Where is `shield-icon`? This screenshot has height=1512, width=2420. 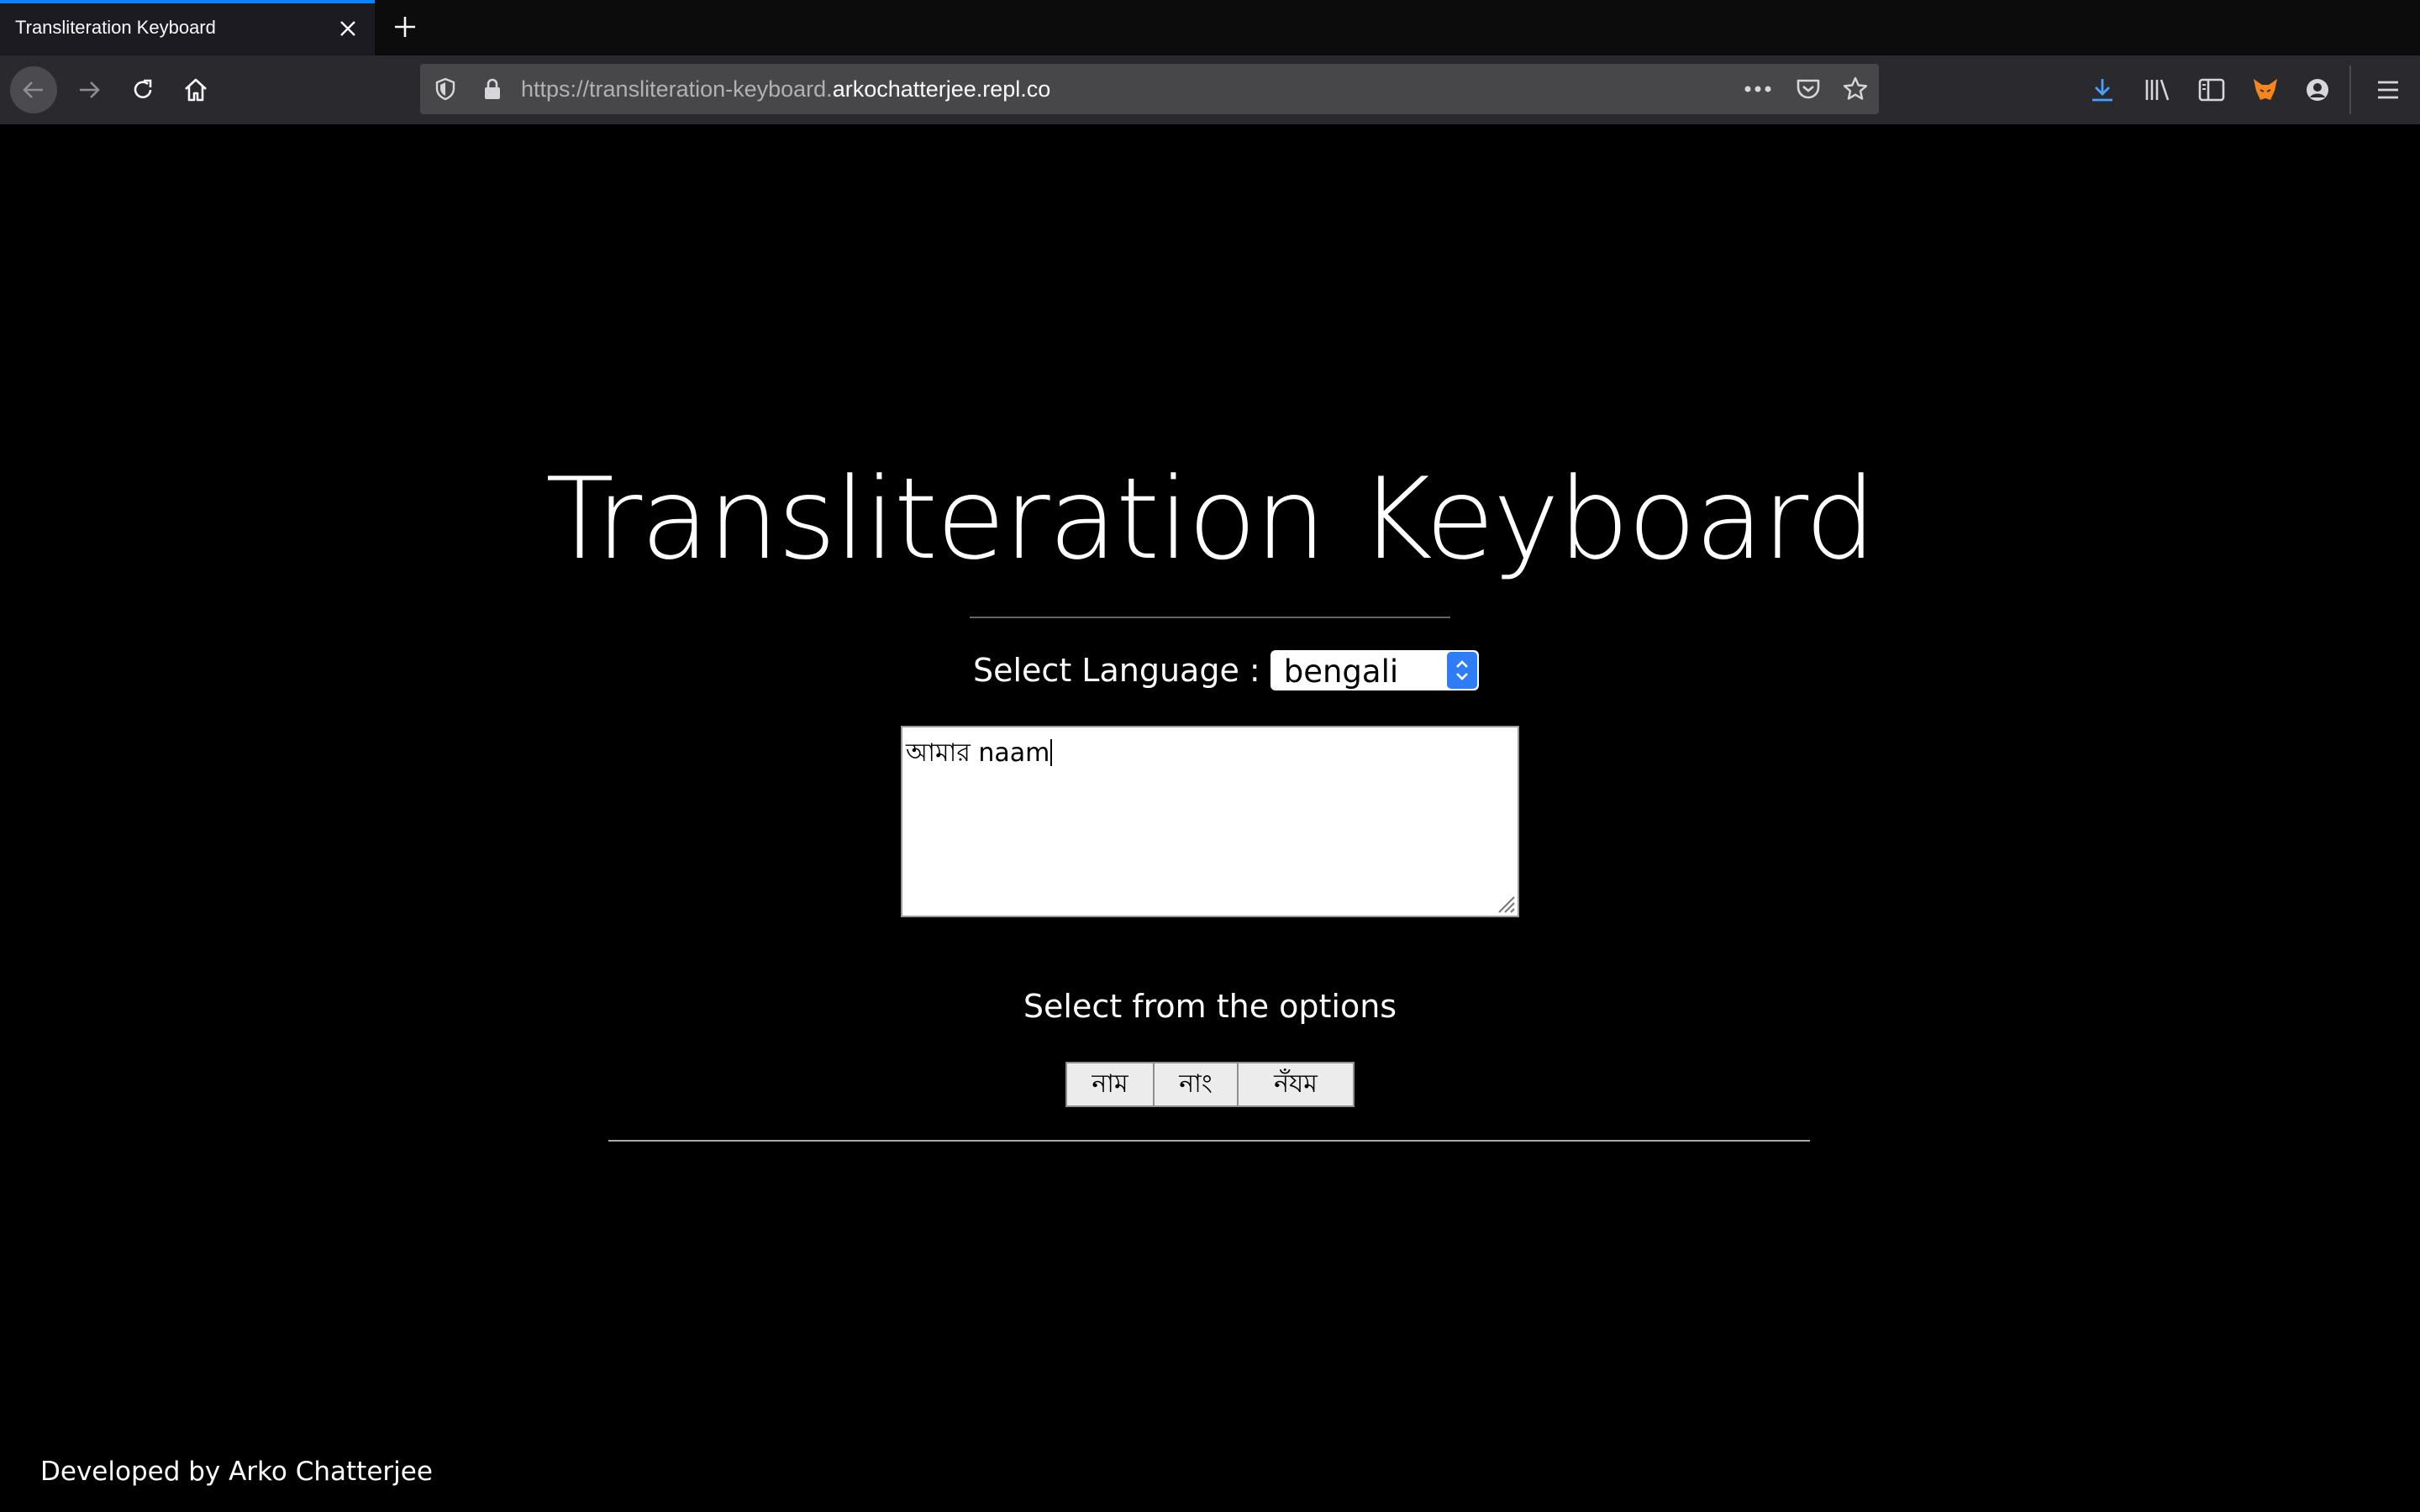 shield-icon is located at coordinates (445, 89).